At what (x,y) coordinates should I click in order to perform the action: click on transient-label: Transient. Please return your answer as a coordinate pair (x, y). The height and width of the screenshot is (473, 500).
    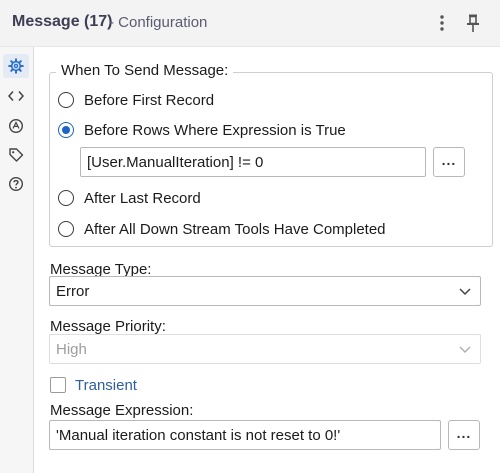
    Looking at the image, I should click on (106, 385).